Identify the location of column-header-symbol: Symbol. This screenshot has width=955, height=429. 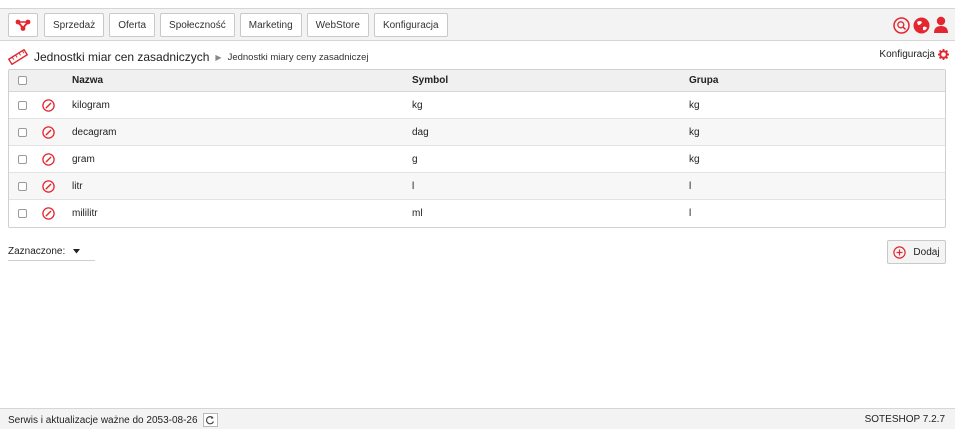
(430, 80).